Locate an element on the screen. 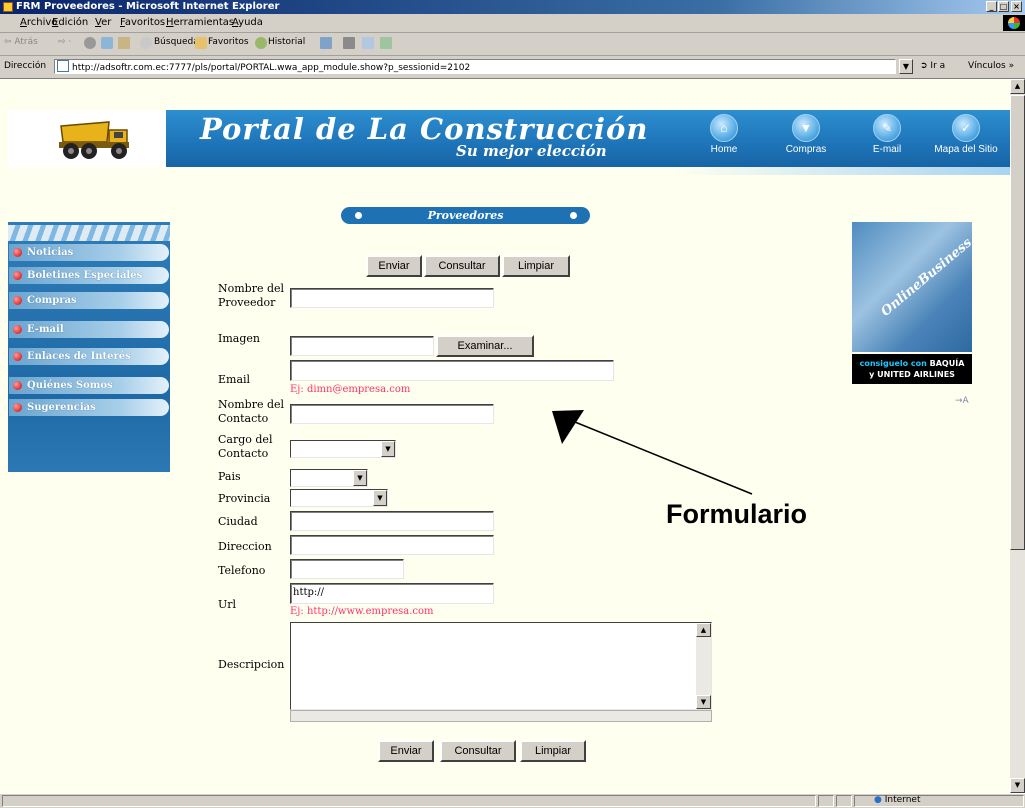 Image resolution: width=1025 pixels, height=808 pixels. edit-icon is located at coordinates (368, 43).